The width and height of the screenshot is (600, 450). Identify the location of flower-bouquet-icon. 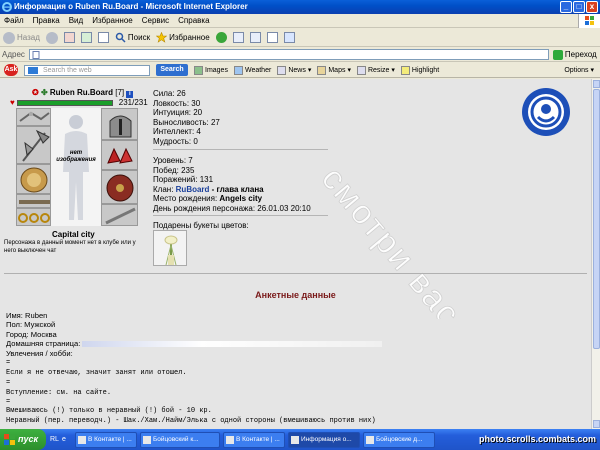
(170, 248).